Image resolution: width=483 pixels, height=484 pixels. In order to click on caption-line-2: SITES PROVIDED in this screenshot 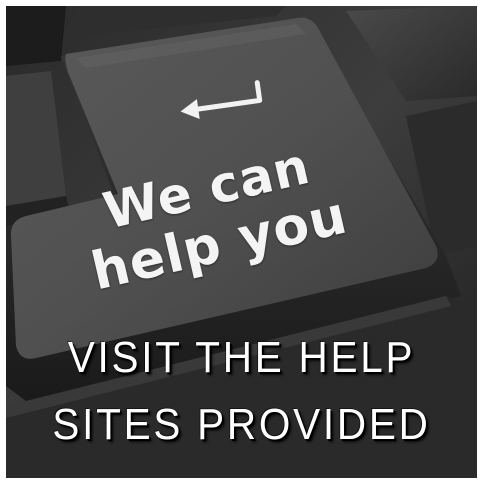, I will do `click(241, 424)`.